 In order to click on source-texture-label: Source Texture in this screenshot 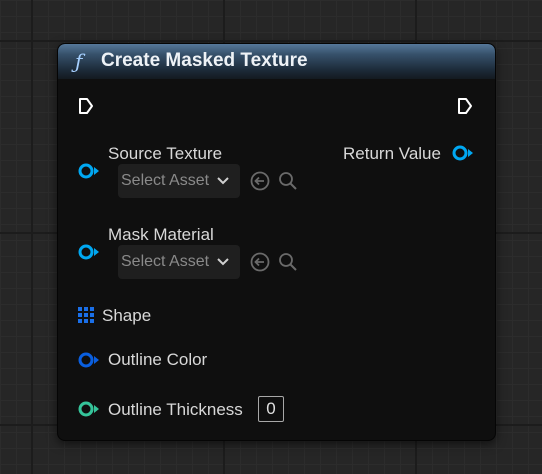, I will do `click(165, 153)`.